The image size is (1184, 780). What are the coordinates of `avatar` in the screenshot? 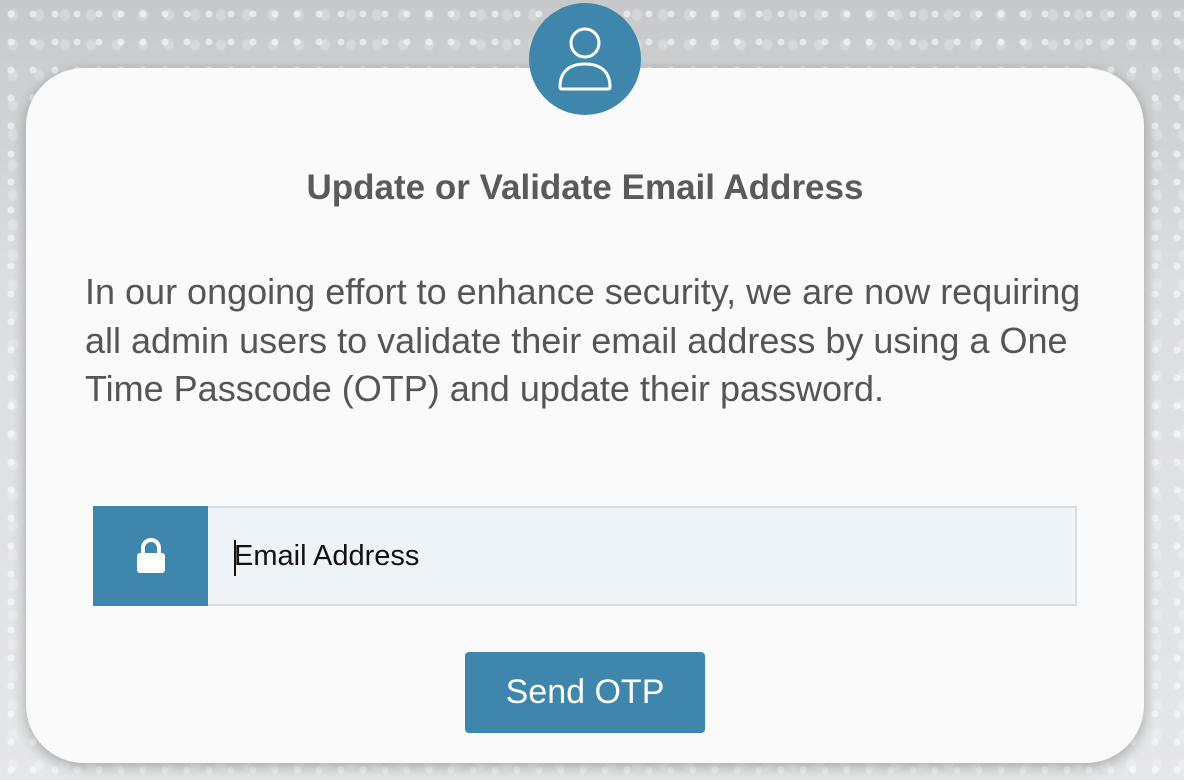 It's located at (585, 59).